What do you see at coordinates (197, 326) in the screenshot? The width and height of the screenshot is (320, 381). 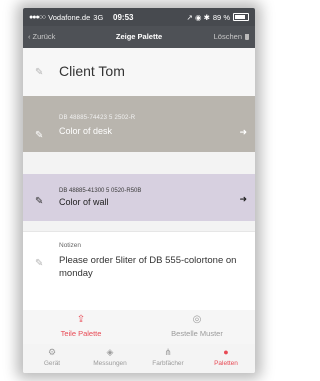 I see `order-sample-button: ◎ Bestelle Muster` at bounding box center [197, 326].